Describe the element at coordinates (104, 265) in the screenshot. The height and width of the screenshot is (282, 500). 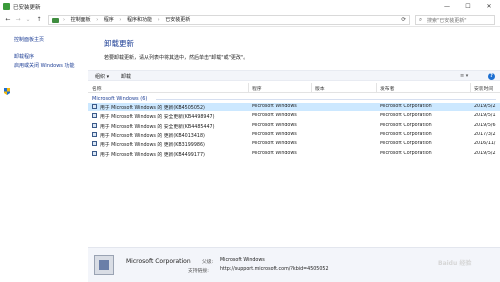
I see `update-package-icon` at that location.